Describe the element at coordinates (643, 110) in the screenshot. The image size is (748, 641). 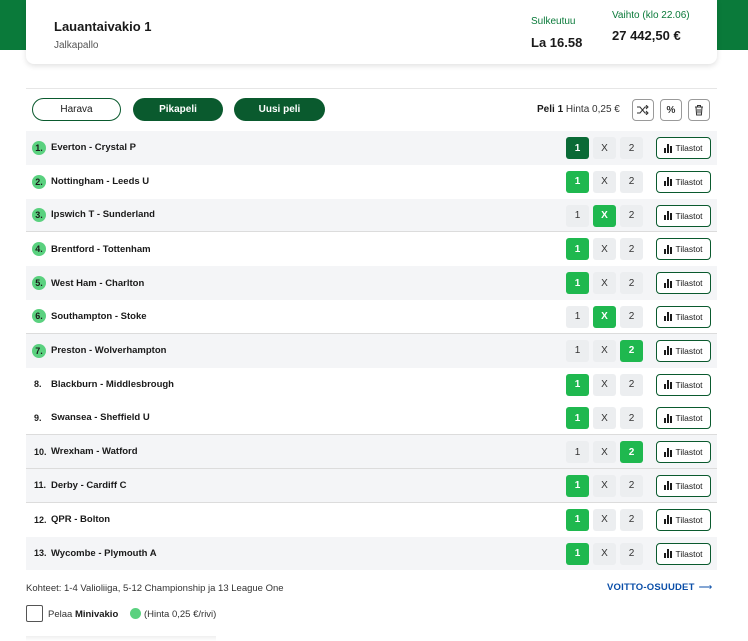
I see `shuffle-icon` at that location.